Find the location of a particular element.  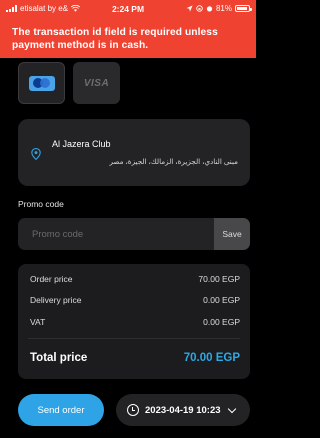

order-price-value: 70.00 EGP is located at coordinates (219, 279).